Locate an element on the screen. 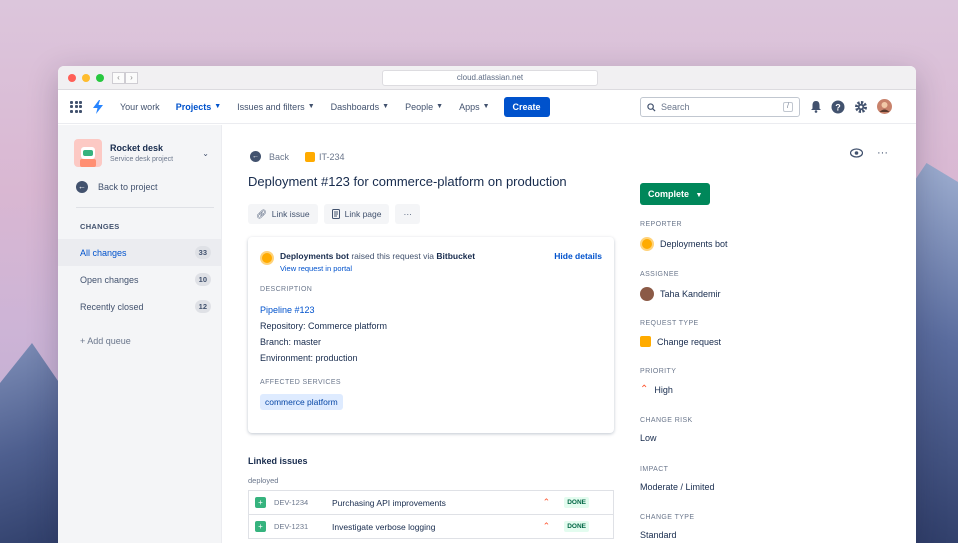  link-issue-button: 🔗︎ Link issue is located at coordinates (283, 214).